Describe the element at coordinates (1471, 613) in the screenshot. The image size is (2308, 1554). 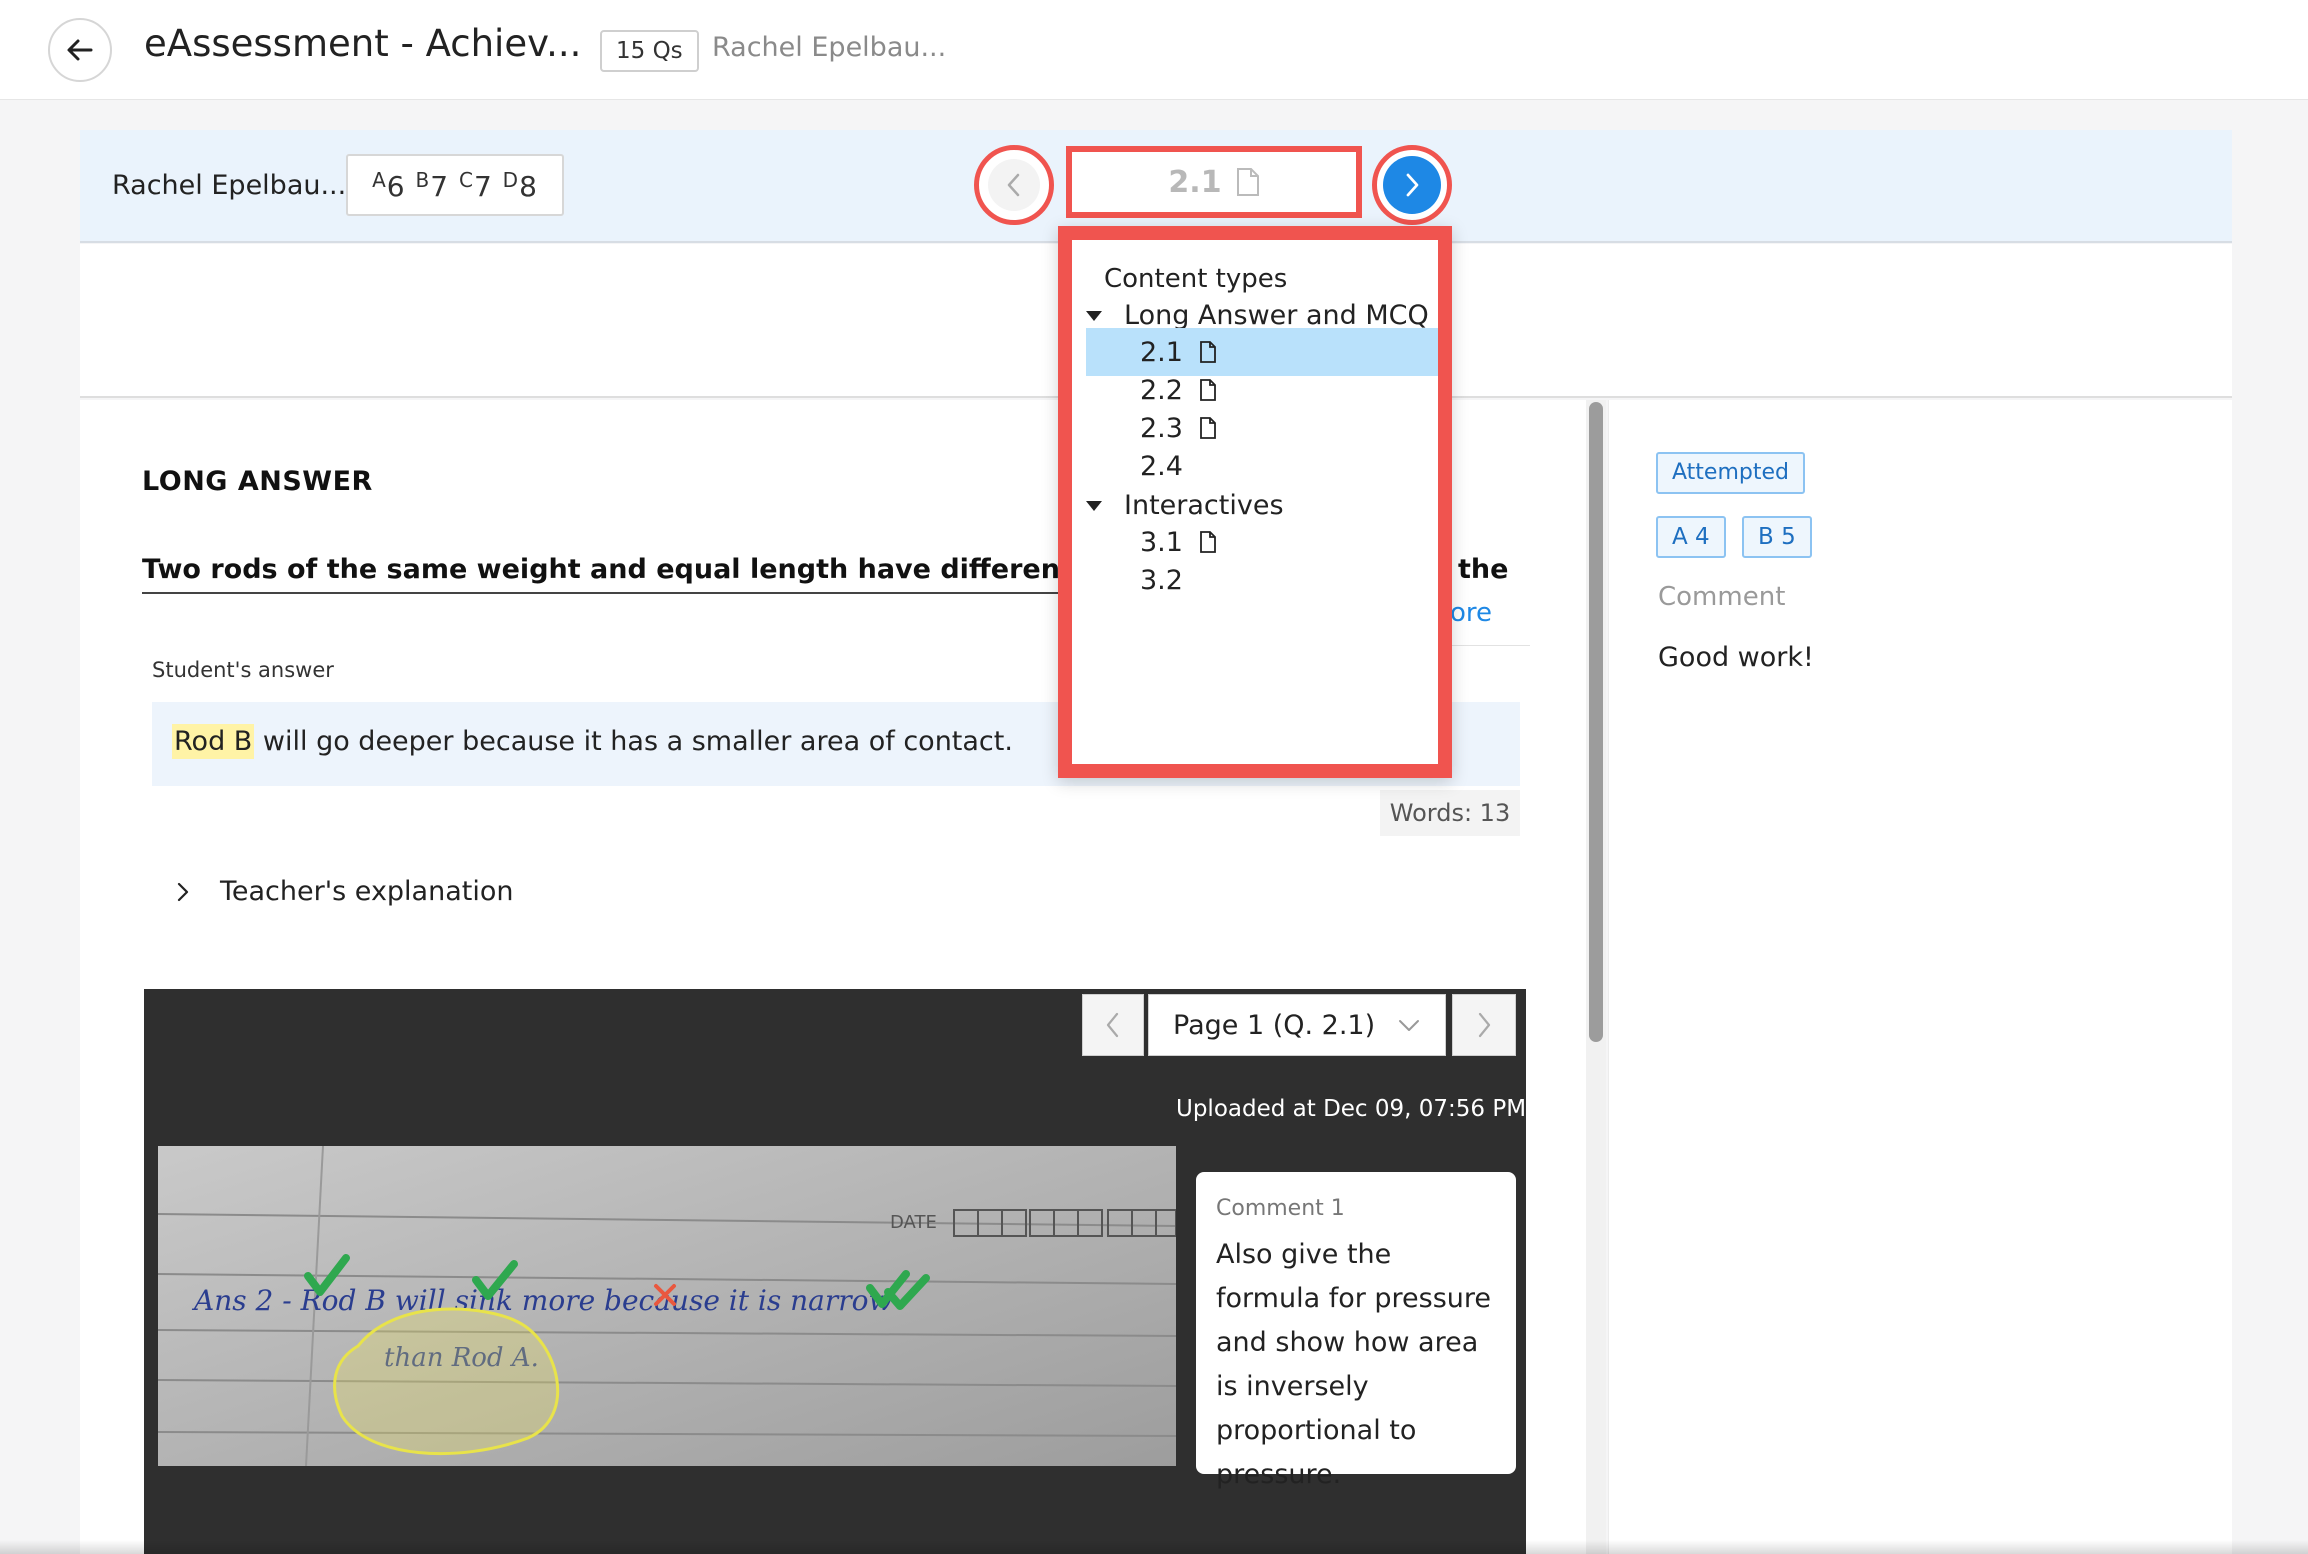
I see `read-more-link: ore` at that location.